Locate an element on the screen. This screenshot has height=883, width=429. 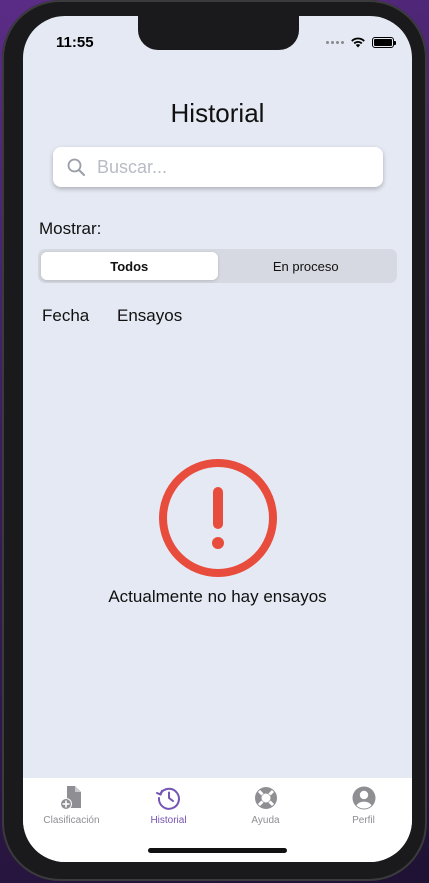
column-header-fecha: Fecha is located at coordinates (65, 316).